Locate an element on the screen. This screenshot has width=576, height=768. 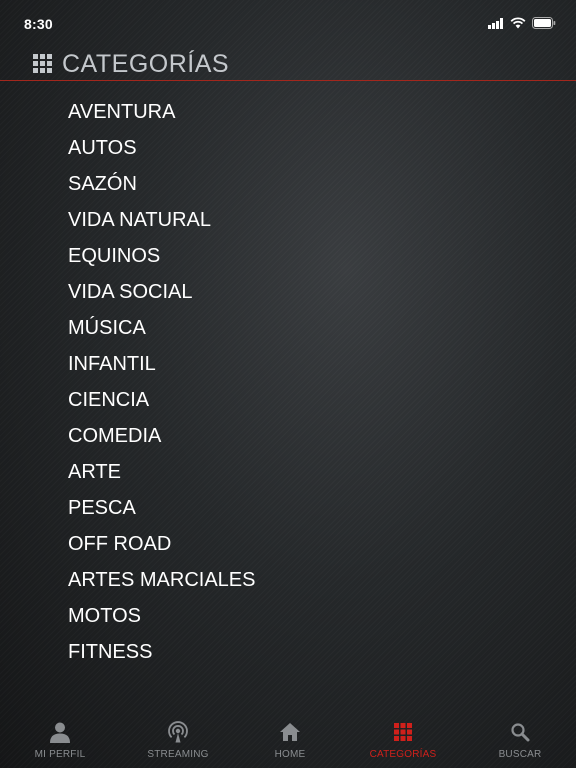
category-item-pesca: PESCA is located at coordinates (161, 508).